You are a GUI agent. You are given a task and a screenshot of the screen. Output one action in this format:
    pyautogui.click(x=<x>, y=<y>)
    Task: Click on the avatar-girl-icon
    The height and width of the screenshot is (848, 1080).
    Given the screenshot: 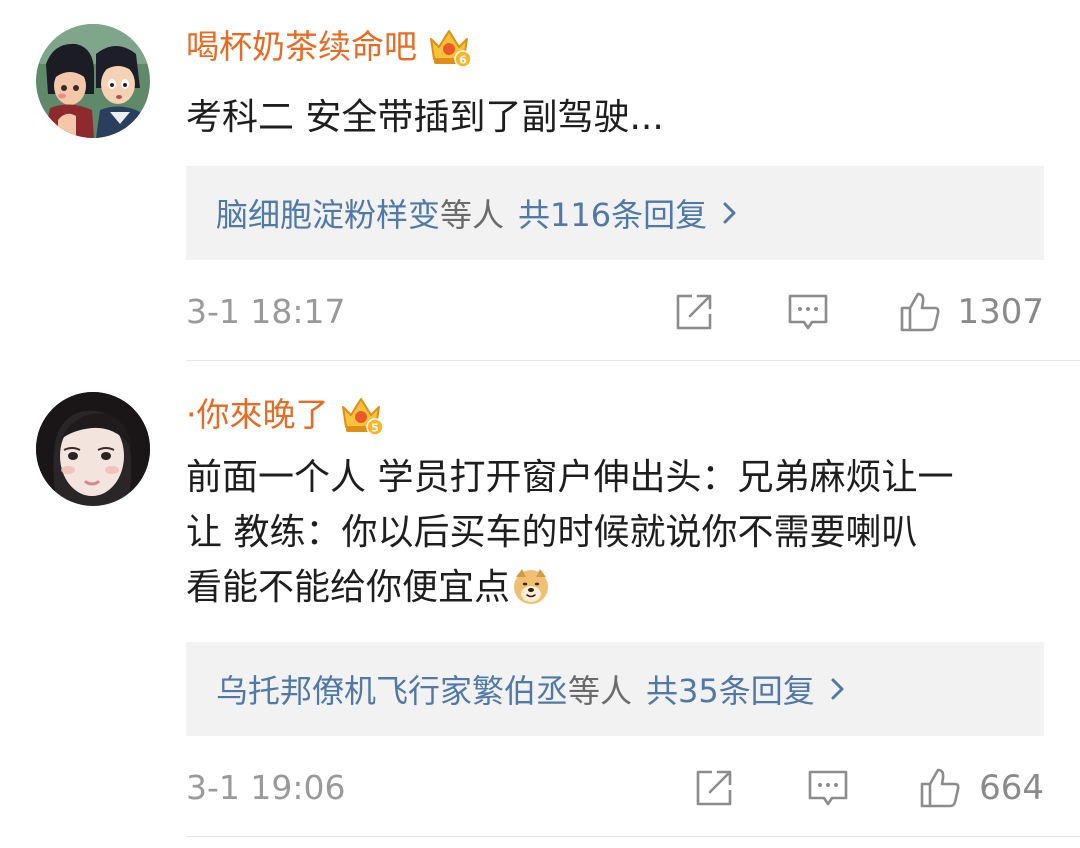 What is the action you would take?
    pyautogui.click(x=93, y=449)
    